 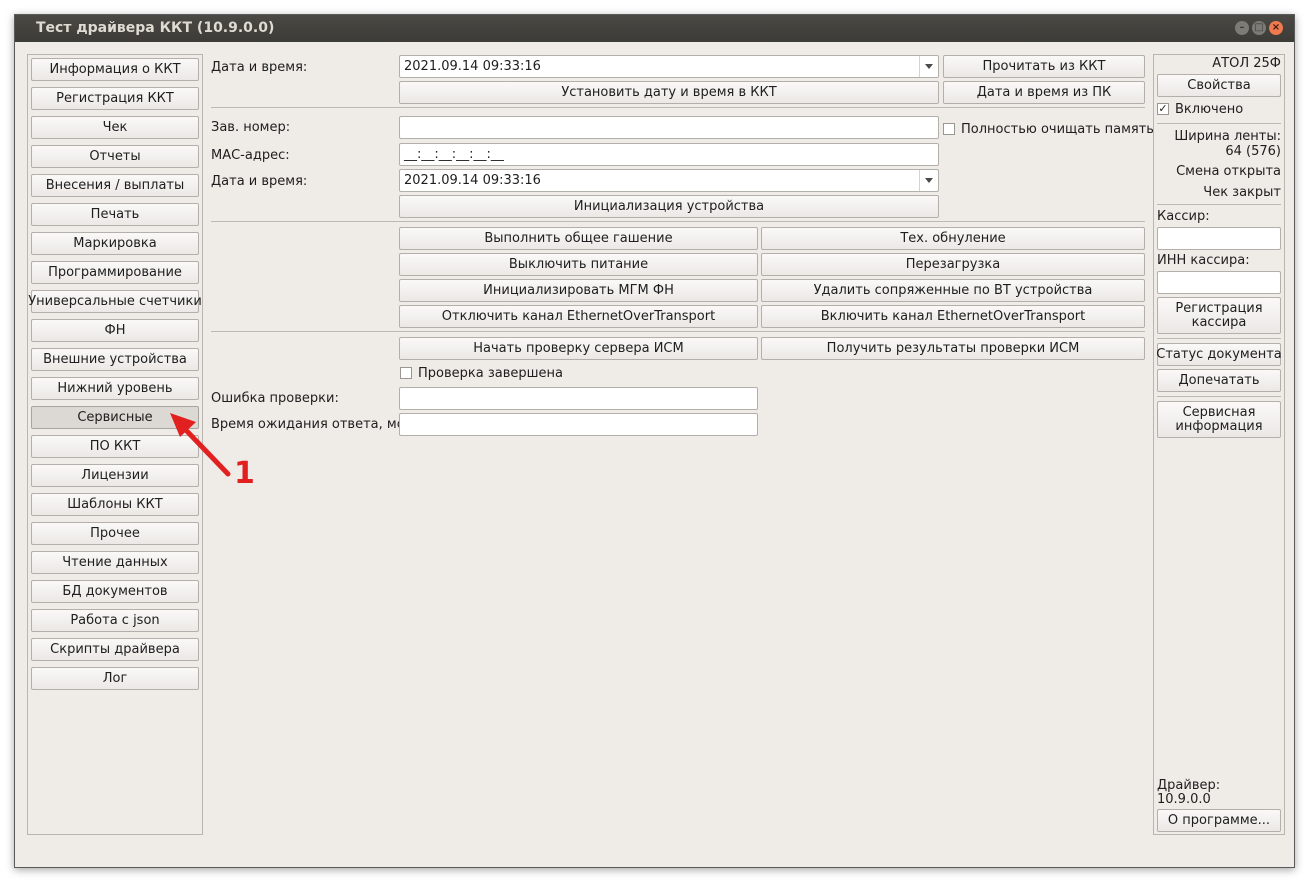 I want to click on cashier-inn-label: ИНН кассира:, so click(x=1203, y=260).